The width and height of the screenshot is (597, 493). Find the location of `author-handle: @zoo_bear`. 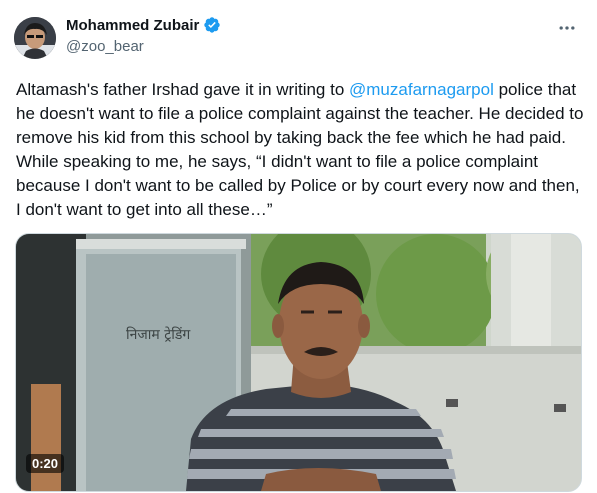

author-handle: @zoo_bear is located at coordinates (105, 46).